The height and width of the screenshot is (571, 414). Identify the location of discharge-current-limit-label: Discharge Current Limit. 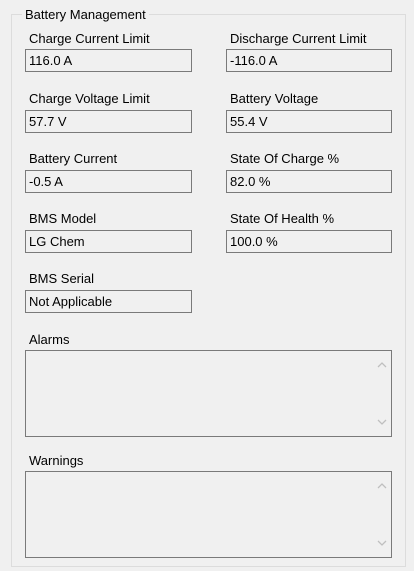
(298, 38).